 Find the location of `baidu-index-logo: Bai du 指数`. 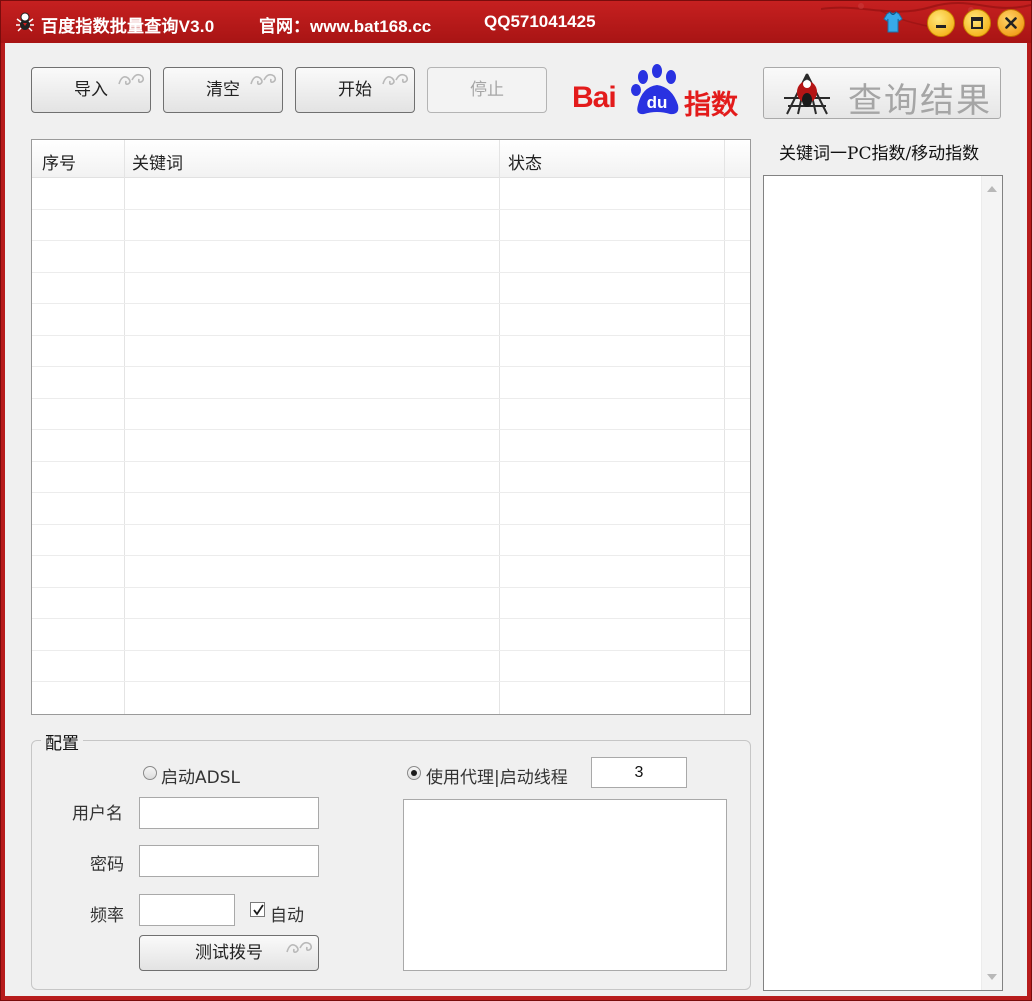

baidu-index-logo: Bai du 指数 is located at coordinates (656, 92).